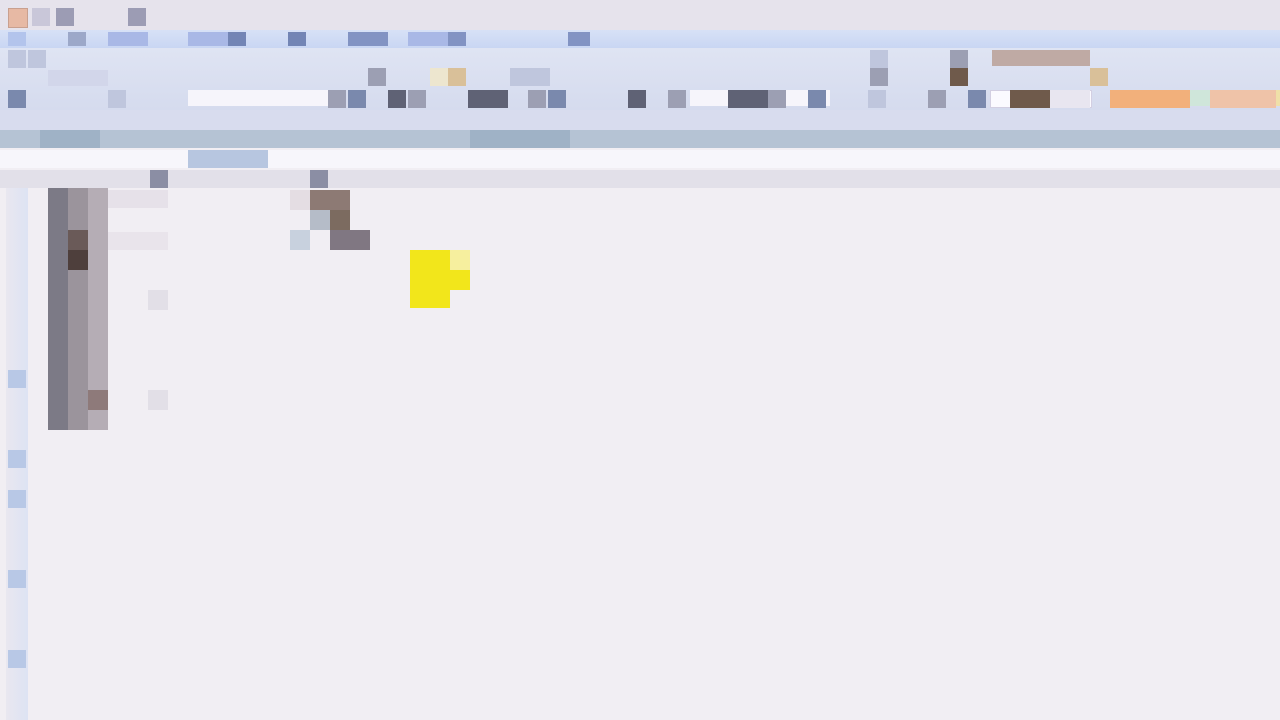 The image size is (1280, 720). What do you see at coordinates (17, 59) in the screenshot?
I see `paste-icon` at bounding box center [17, 59].